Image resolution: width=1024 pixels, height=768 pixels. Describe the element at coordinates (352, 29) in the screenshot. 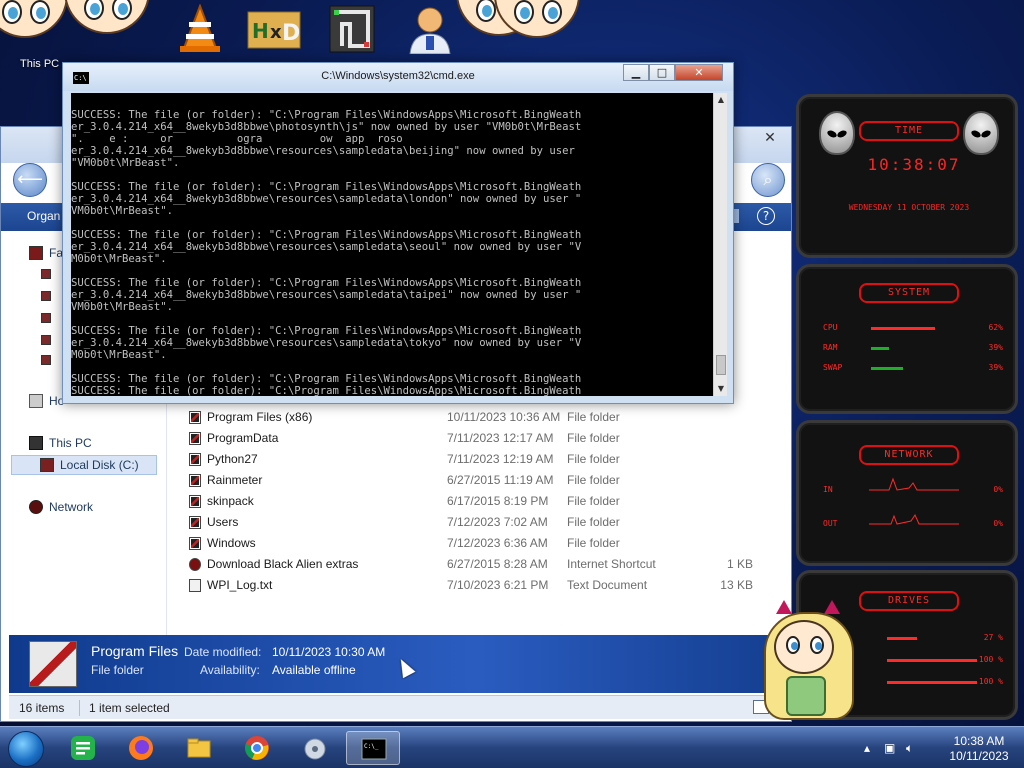

I see `maze-app-icon` at that location.